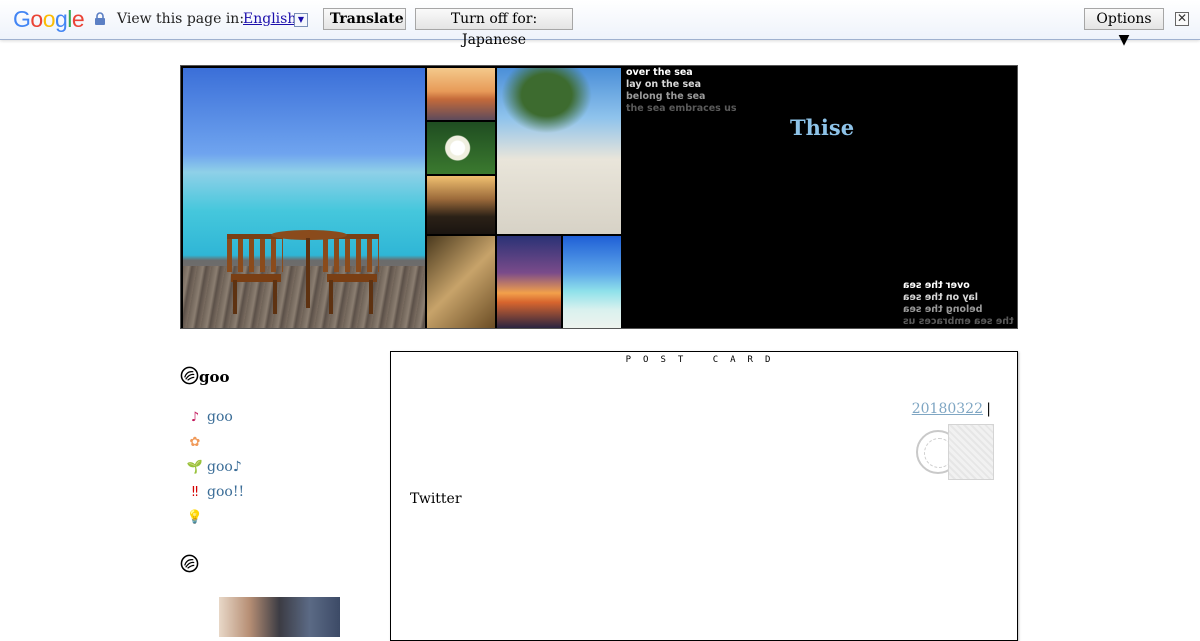  I want to click on blog-title: Thise, so click(822, 127).